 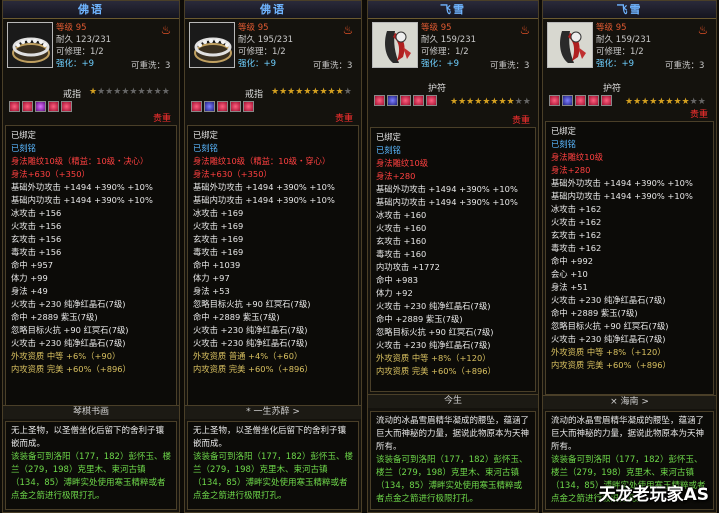 I want to click on attribute-line: 外攻资质 中等 +8%（+120）, so click(x=433, y=358).